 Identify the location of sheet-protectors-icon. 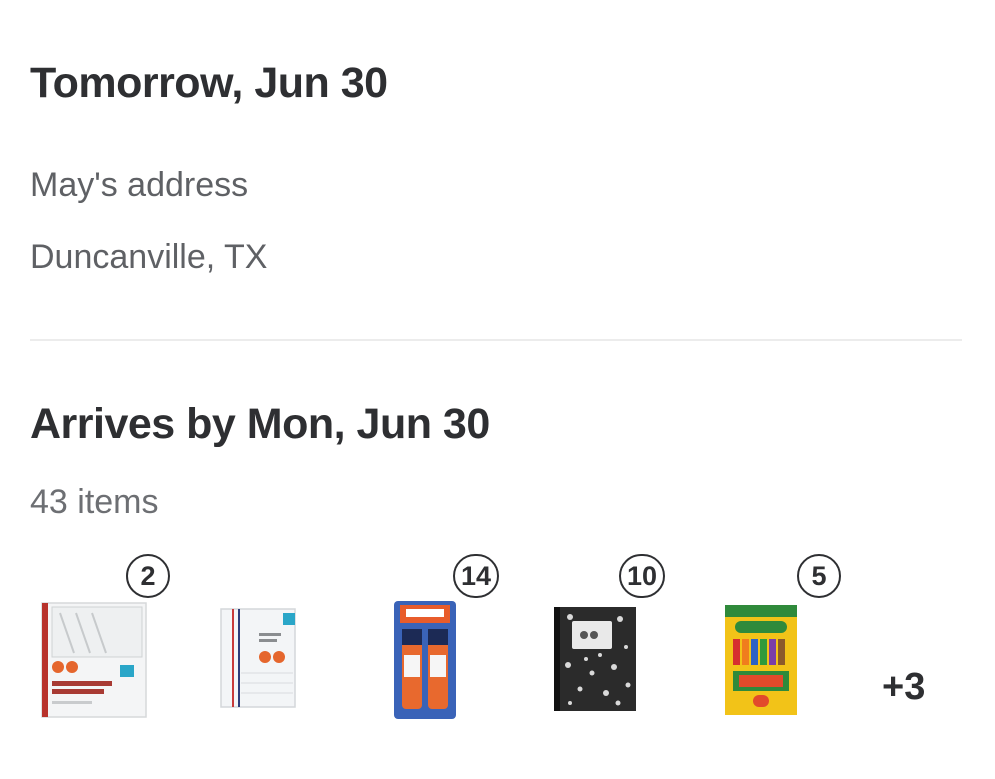
(94, 660).